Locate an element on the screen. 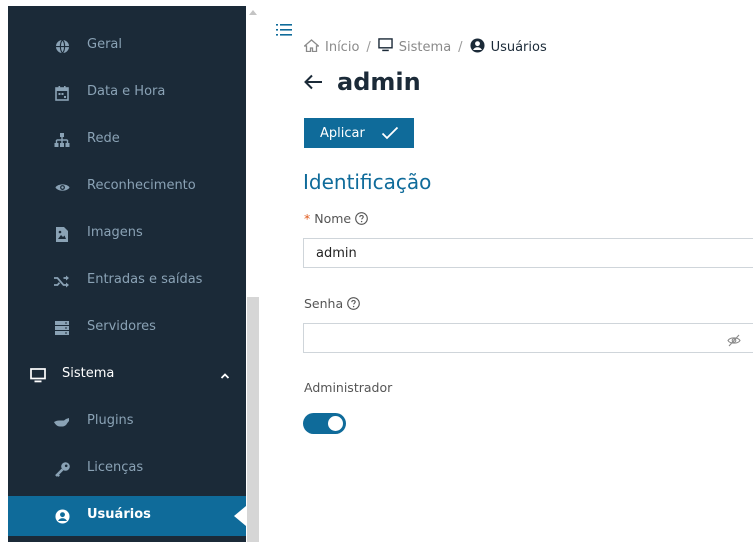  admin-label-text: Administrador is located at coordinates (348, 387).